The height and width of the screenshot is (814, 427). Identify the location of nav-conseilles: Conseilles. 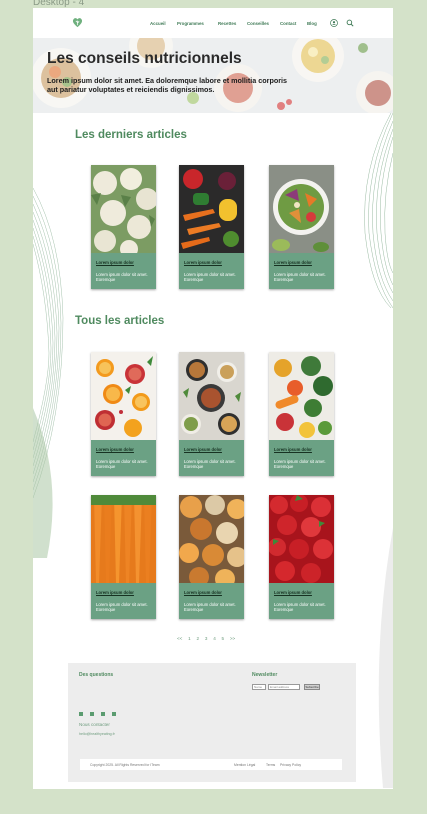
(258, 23).